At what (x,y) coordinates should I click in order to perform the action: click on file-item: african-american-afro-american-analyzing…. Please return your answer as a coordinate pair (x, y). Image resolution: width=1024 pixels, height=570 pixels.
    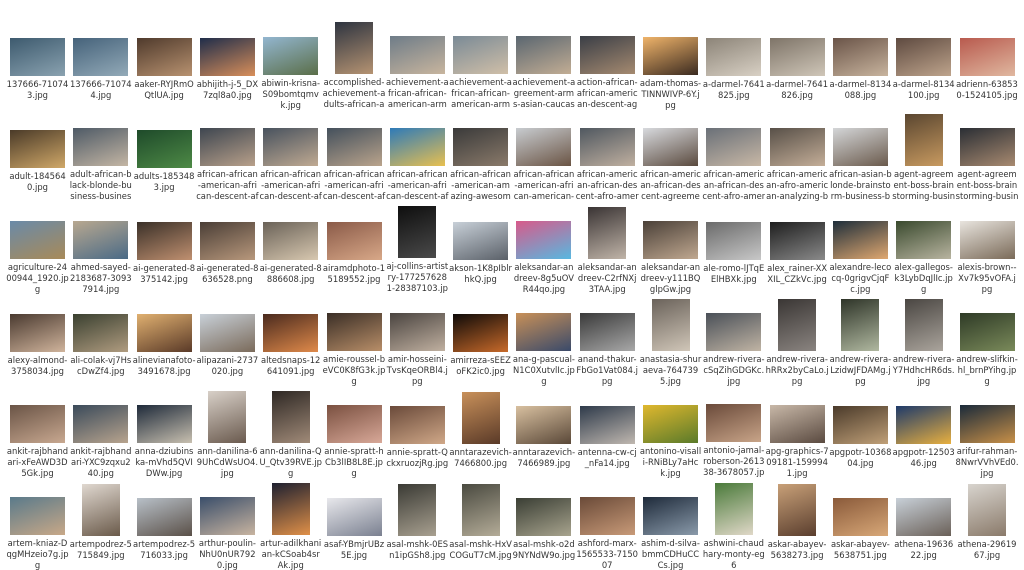
    Looking at the image, I should click on (797, 155).